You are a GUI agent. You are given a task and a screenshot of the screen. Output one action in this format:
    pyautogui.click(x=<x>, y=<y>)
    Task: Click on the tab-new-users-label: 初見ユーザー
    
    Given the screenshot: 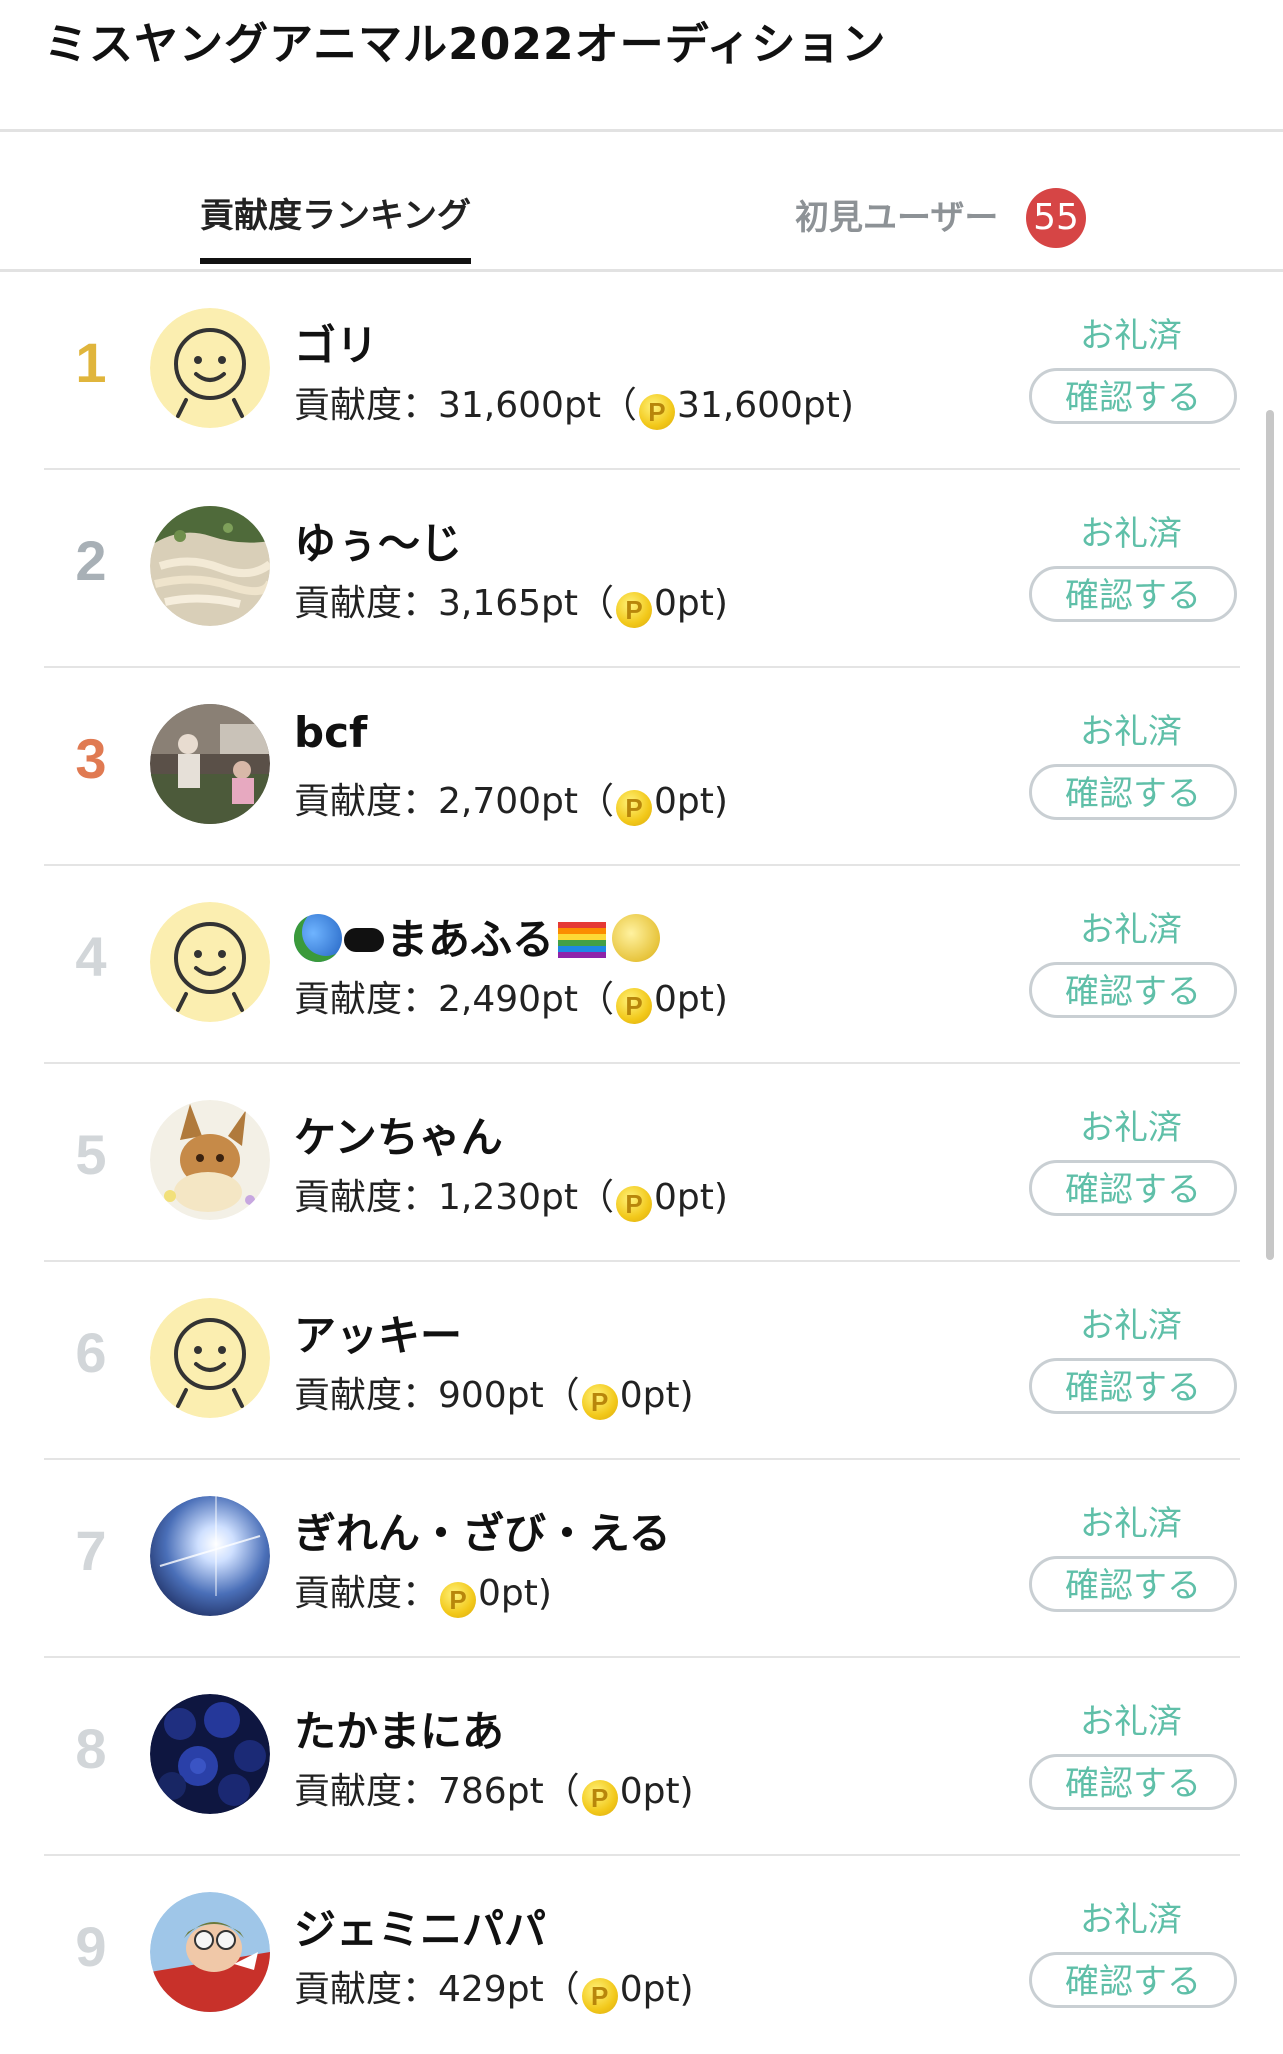 What is the action you would take?
    pyautogui.click(x=897, y=218)
    